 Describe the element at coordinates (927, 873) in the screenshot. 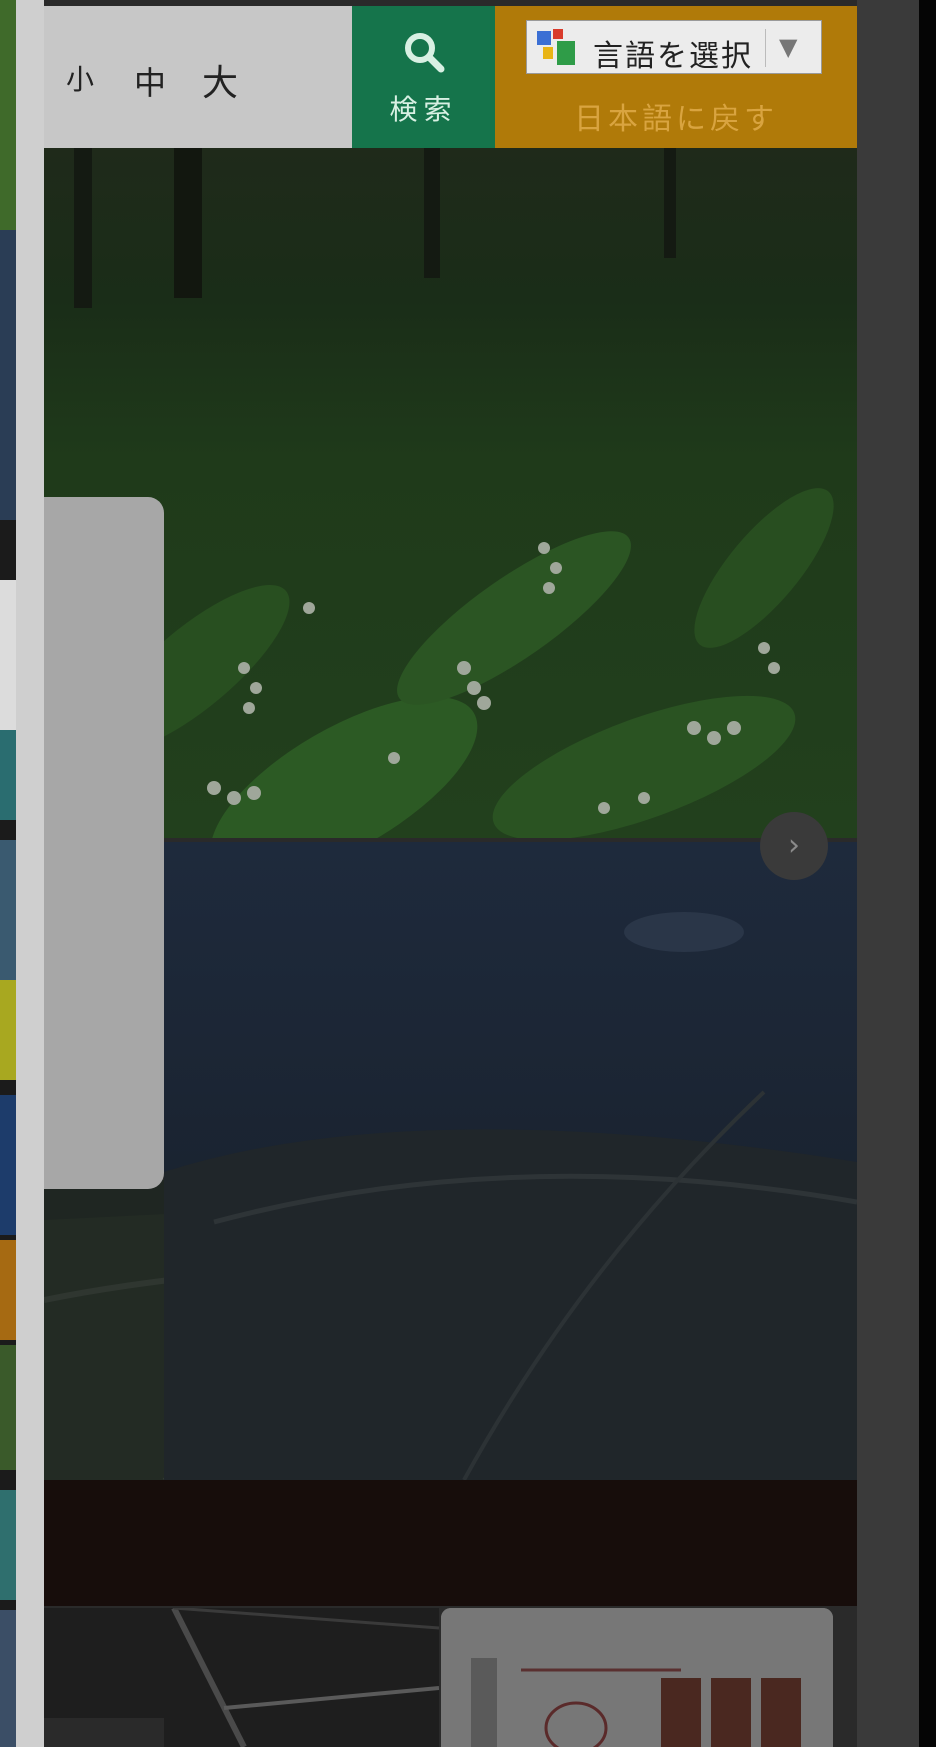

I see `screen-edge` at that location.